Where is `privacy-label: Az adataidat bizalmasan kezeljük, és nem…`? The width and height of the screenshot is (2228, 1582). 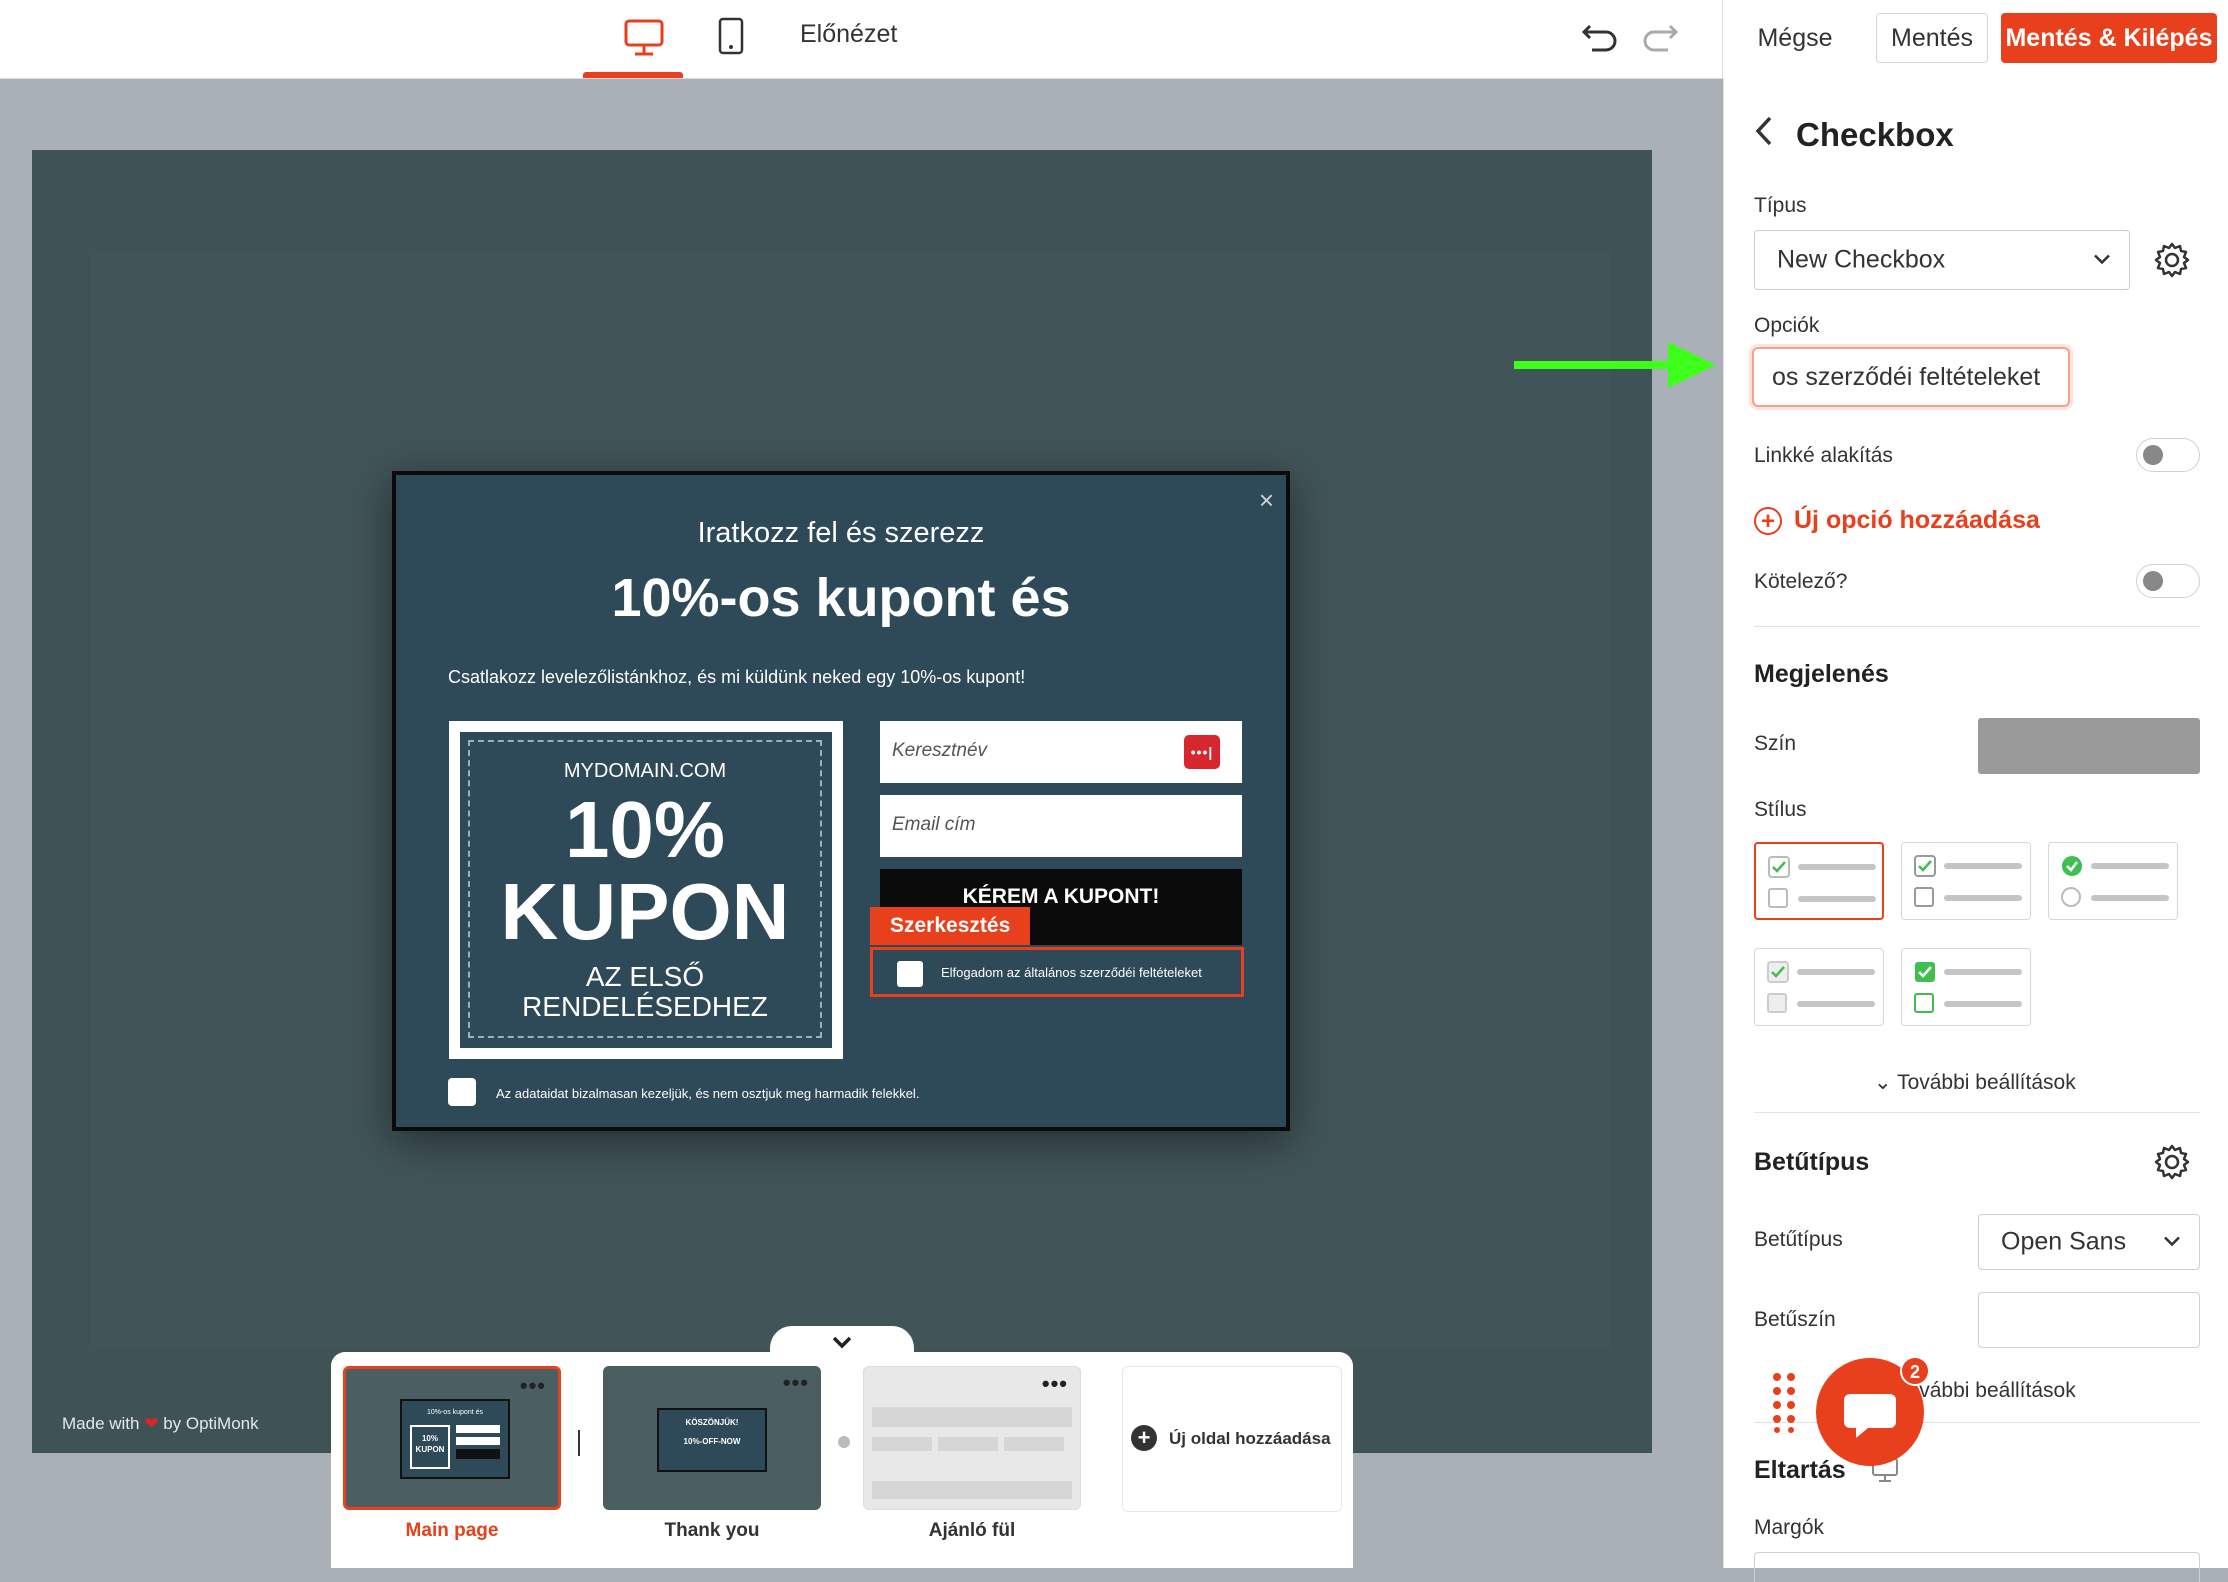
privacy-label: Az adataidat bizalmasan kezeljük, és nem… is located at coordinates (708, 1093).